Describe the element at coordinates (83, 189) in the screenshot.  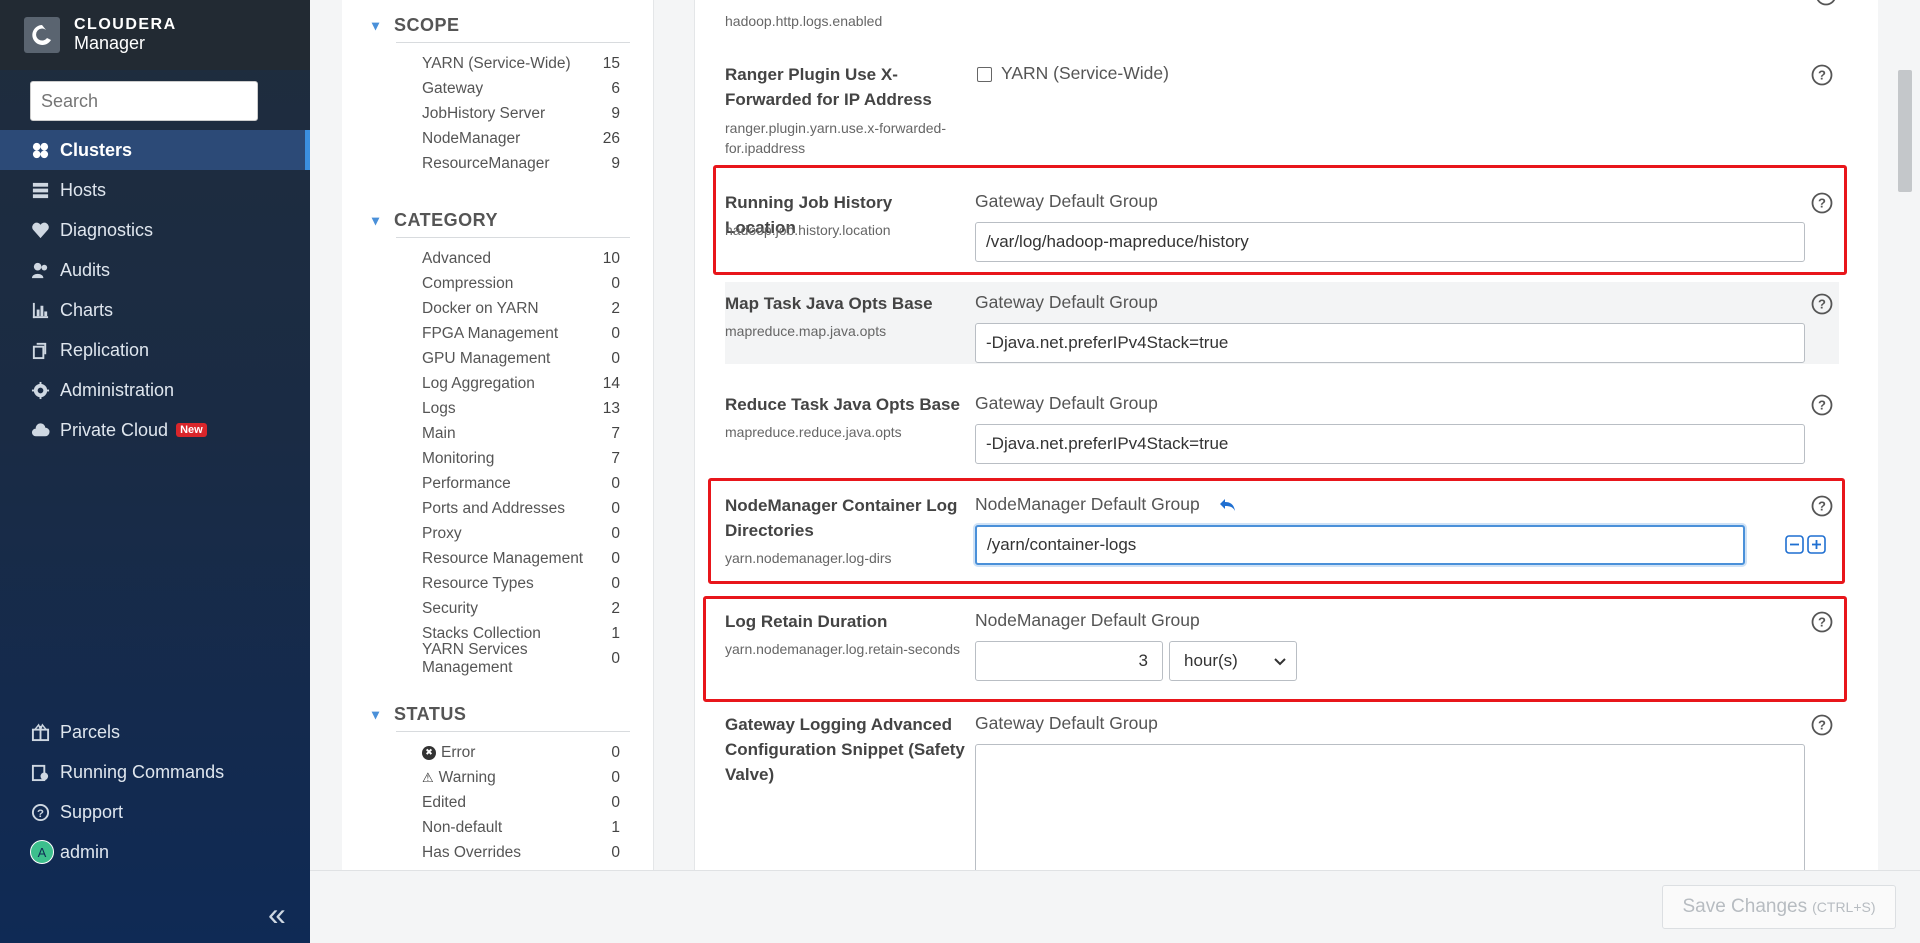
I see `nav-label: Hosts` at that location.